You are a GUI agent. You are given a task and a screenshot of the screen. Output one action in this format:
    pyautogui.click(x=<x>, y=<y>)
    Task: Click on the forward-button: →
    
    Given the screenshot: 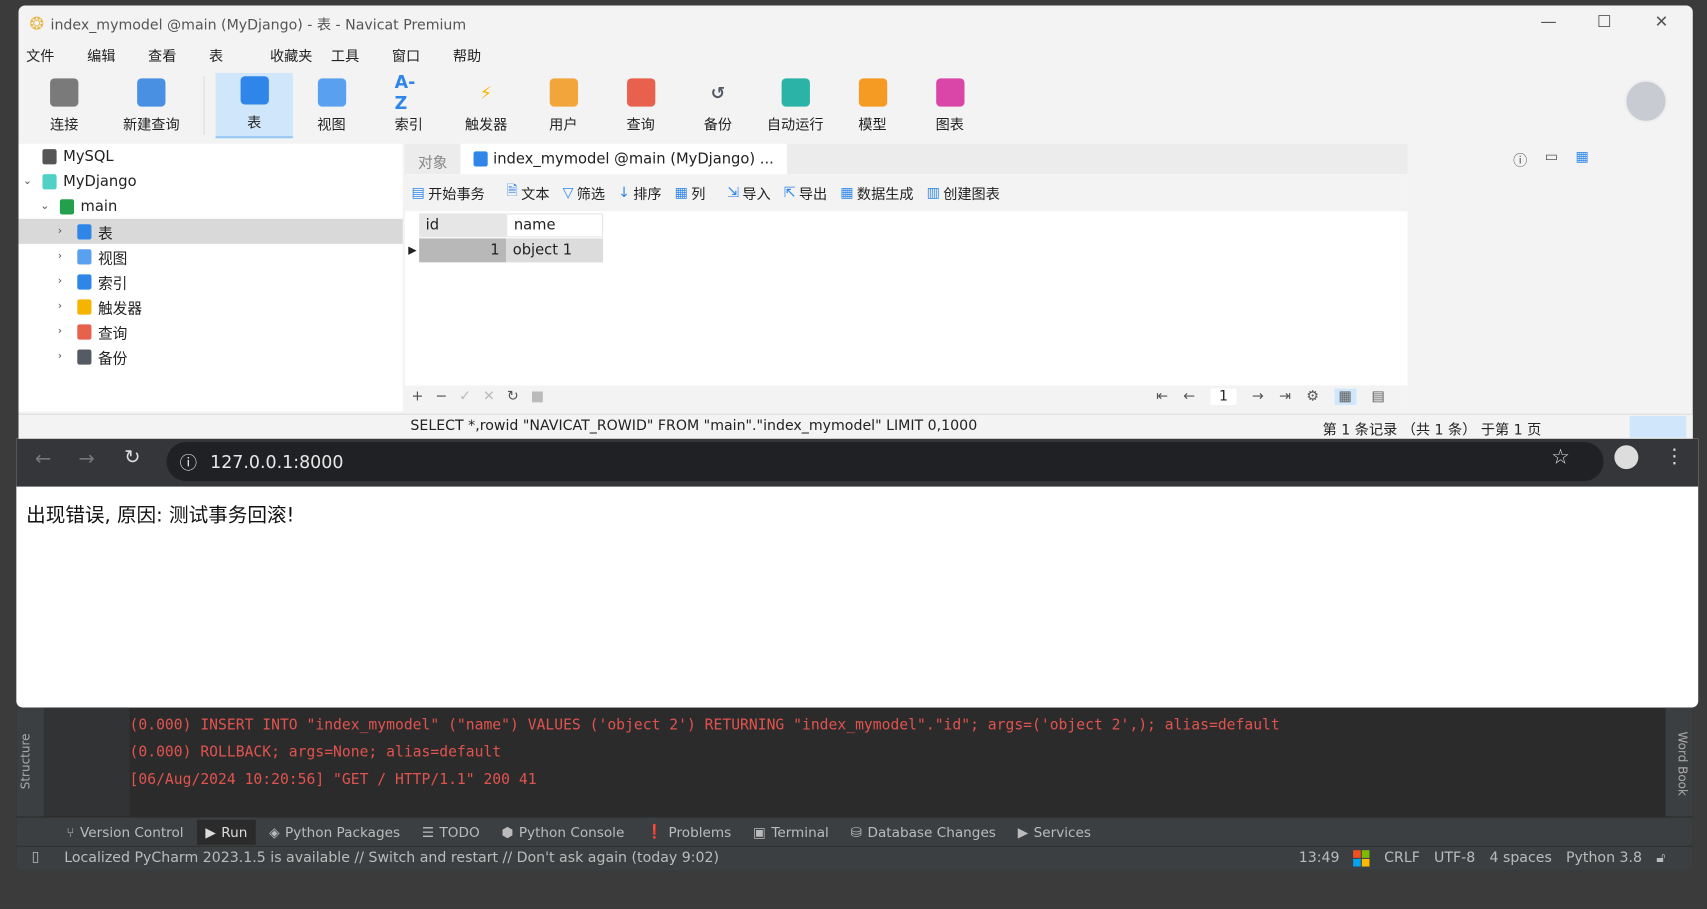 What is the action you would take?
    pyautogui.click(x=86, y=458)
    